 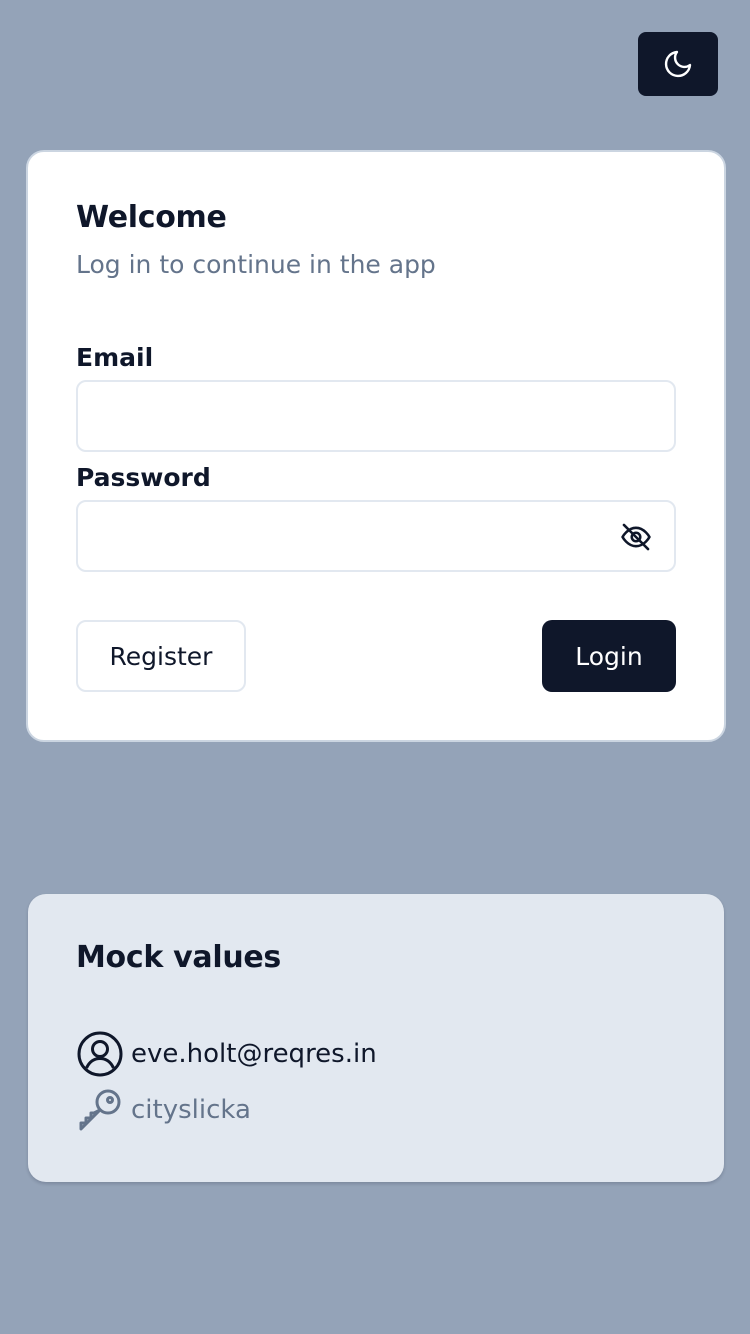 I want to click on moon-icon, so click(x=678, y=64).